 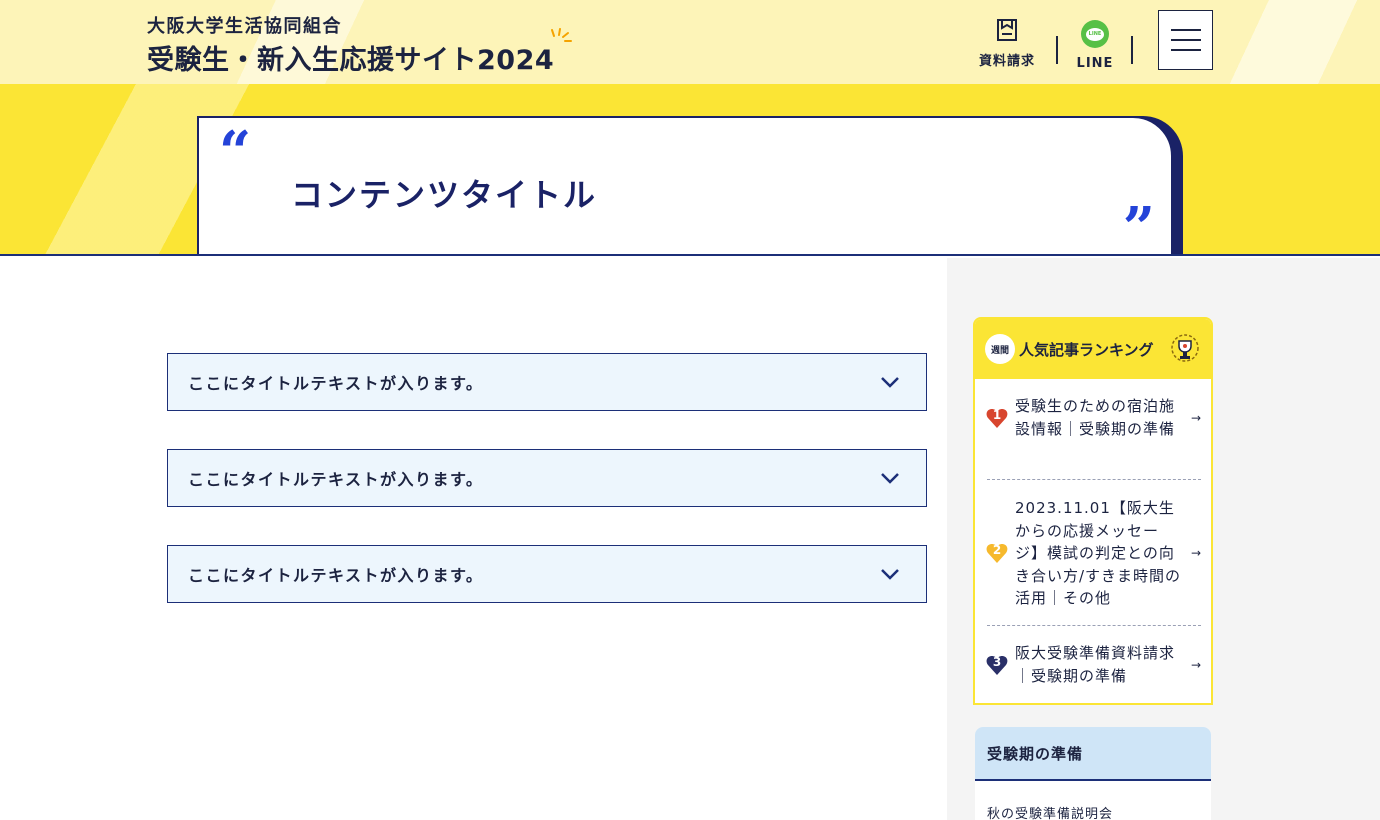 What do you see at coordinates (997, 661) in the screenshot?
I see `rank-number: 3` at bounding box center [997, 661].